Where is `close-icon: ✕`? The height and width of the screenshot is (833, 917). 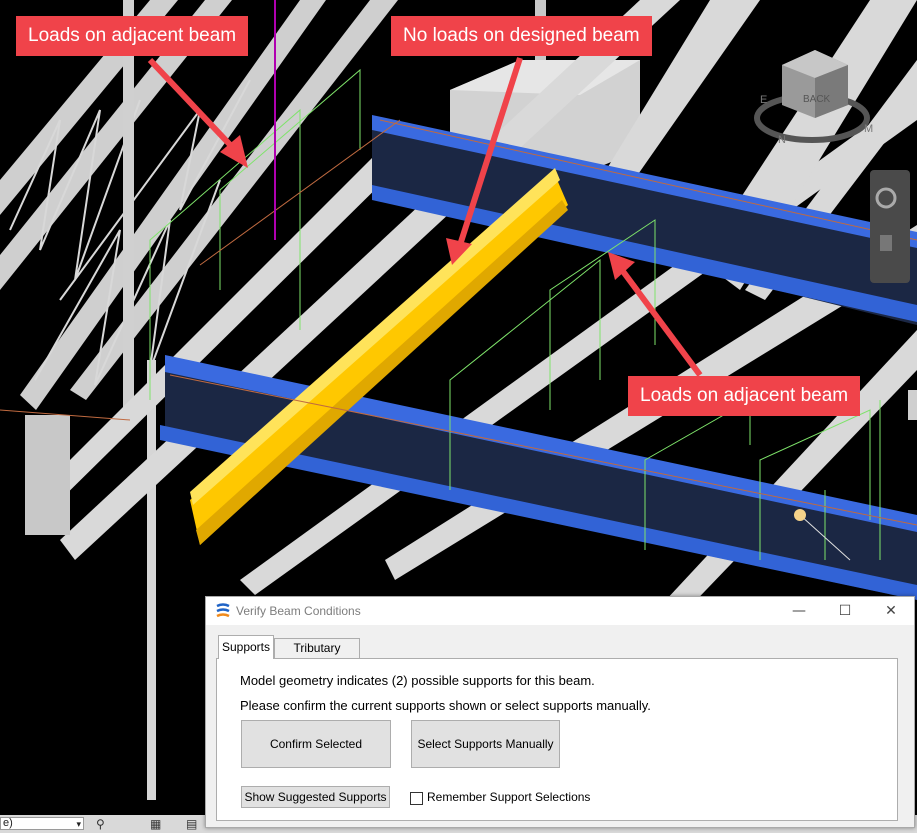 close-icon: ✕ is located at coordinates (891, 611).